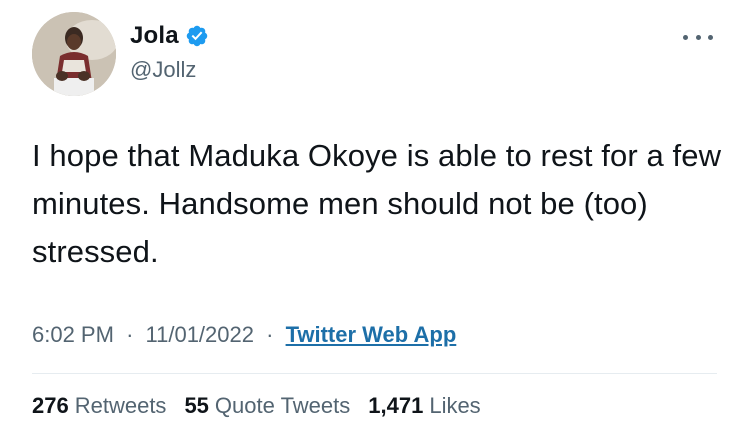 This screenshot has height=427, width=747. I want to click on retweets-count: 276, so click(50, 405).